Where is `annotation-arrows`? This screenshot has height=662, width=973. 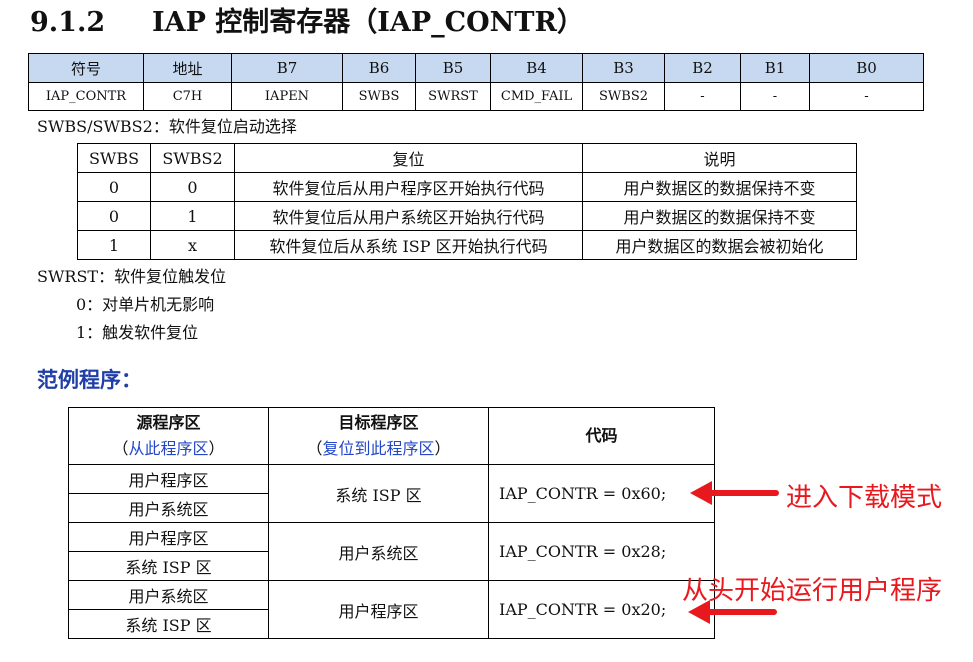 annotation-arrows is located at coordinates (733, 552).